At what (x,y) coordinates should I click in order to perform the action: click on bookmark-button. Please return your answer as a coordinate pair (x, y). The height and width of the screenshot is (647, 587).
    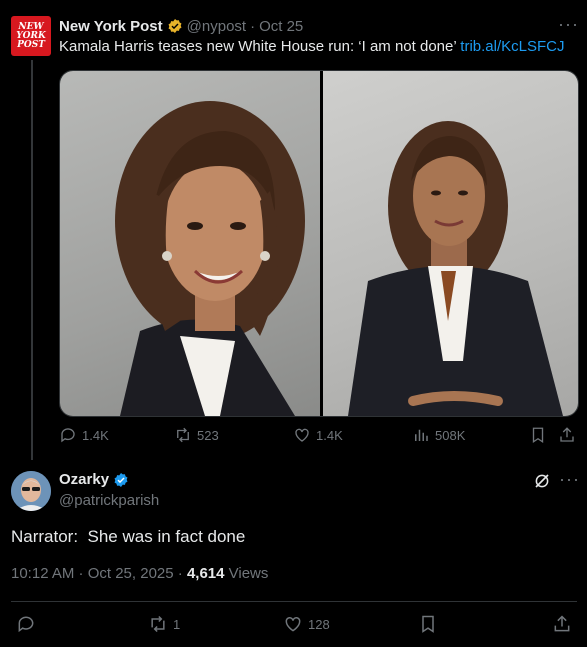
    Looking at the image, I should click on (538, 435).